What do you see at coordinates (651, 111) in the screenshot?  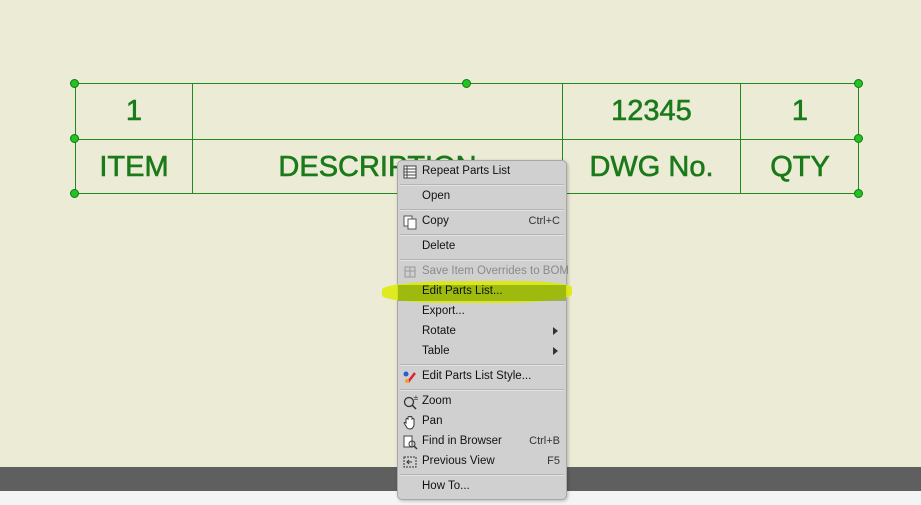 I see `cell-dwg-no-value: 12345` at bounding box center [651, 111].